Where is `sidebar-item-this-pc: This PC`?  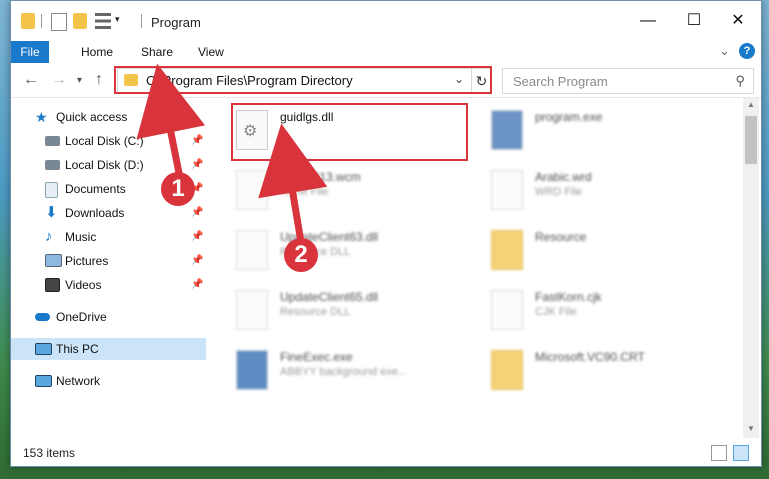 sidebar-item-this-pc: This PC is located at coordinates (108, 349).